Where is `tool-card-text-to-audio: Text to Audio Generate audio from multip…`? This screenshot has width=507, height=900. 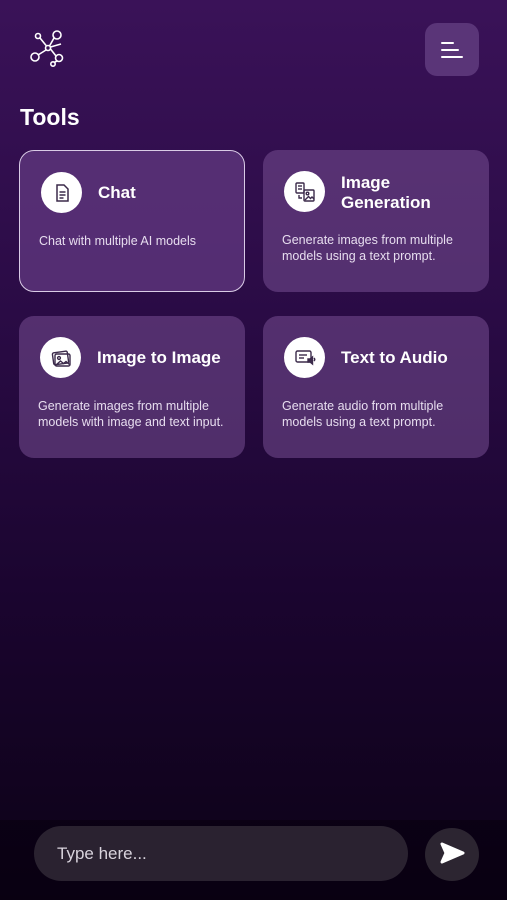 tool-card-text-to-audio: Text to Audio Generate audio from multip… is located at coordinates (376, 387).